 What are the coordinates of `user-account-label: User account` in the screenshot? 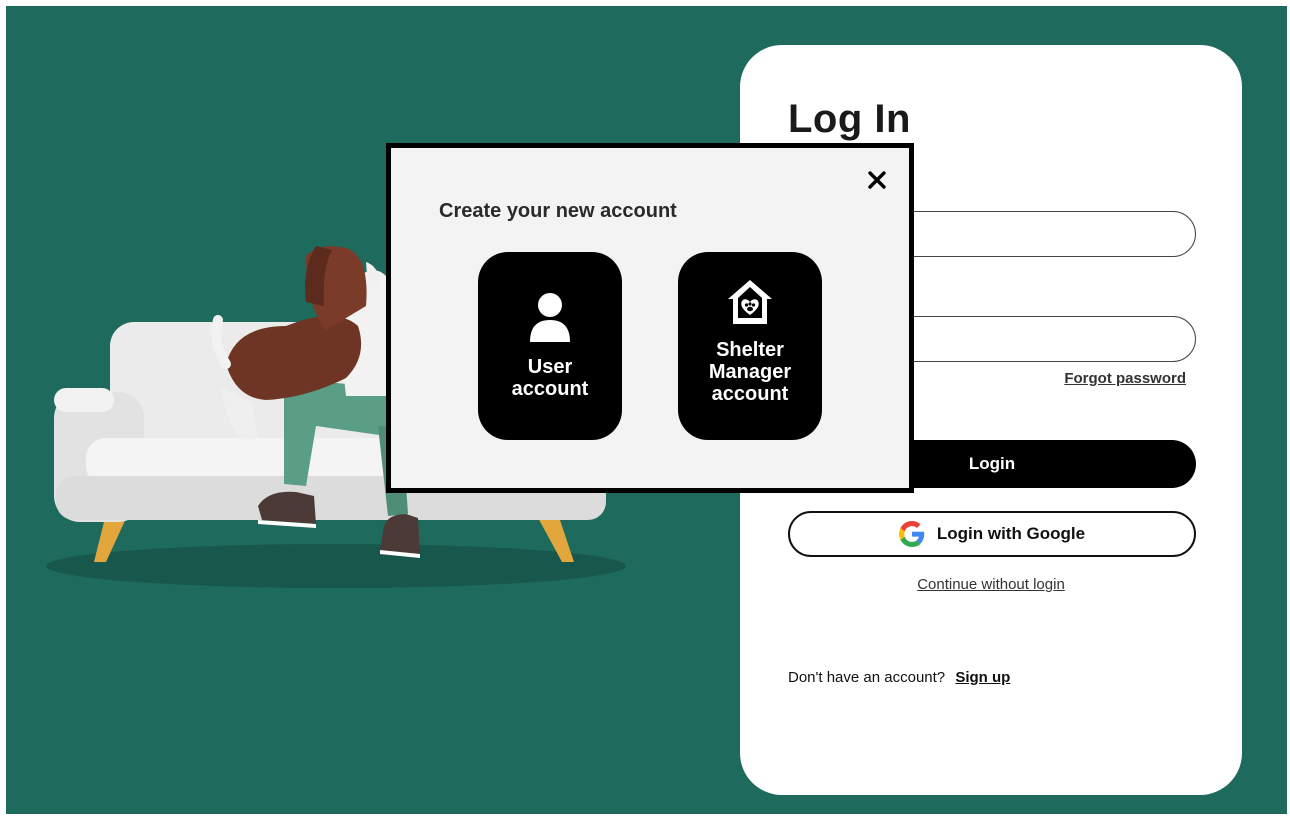 It's located at (550, 378).